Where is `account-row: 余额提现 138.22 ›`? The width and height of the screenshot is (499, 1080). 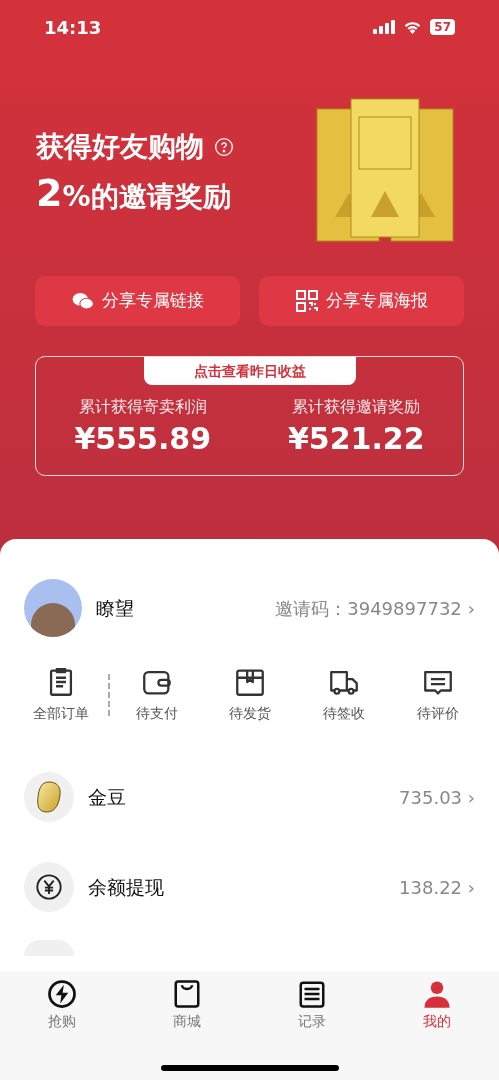
account-row: 余额提现 138.22 › is located at coordinates (249, 887).